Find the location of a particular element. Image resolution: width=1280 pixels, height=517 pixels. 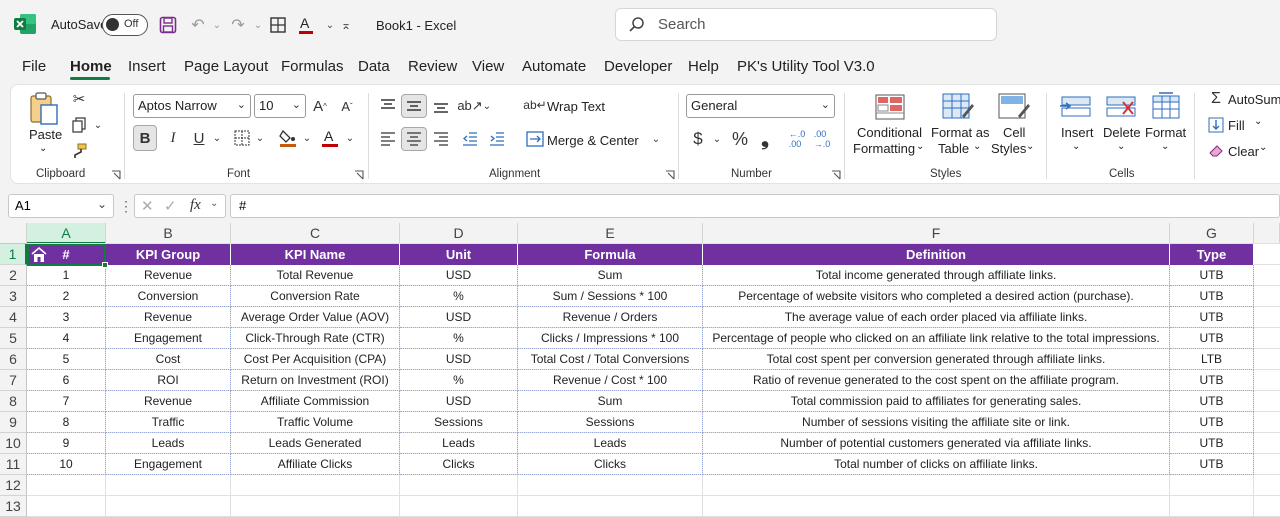

table-cell: Conversion Rate is located at coordinates (315, 296).